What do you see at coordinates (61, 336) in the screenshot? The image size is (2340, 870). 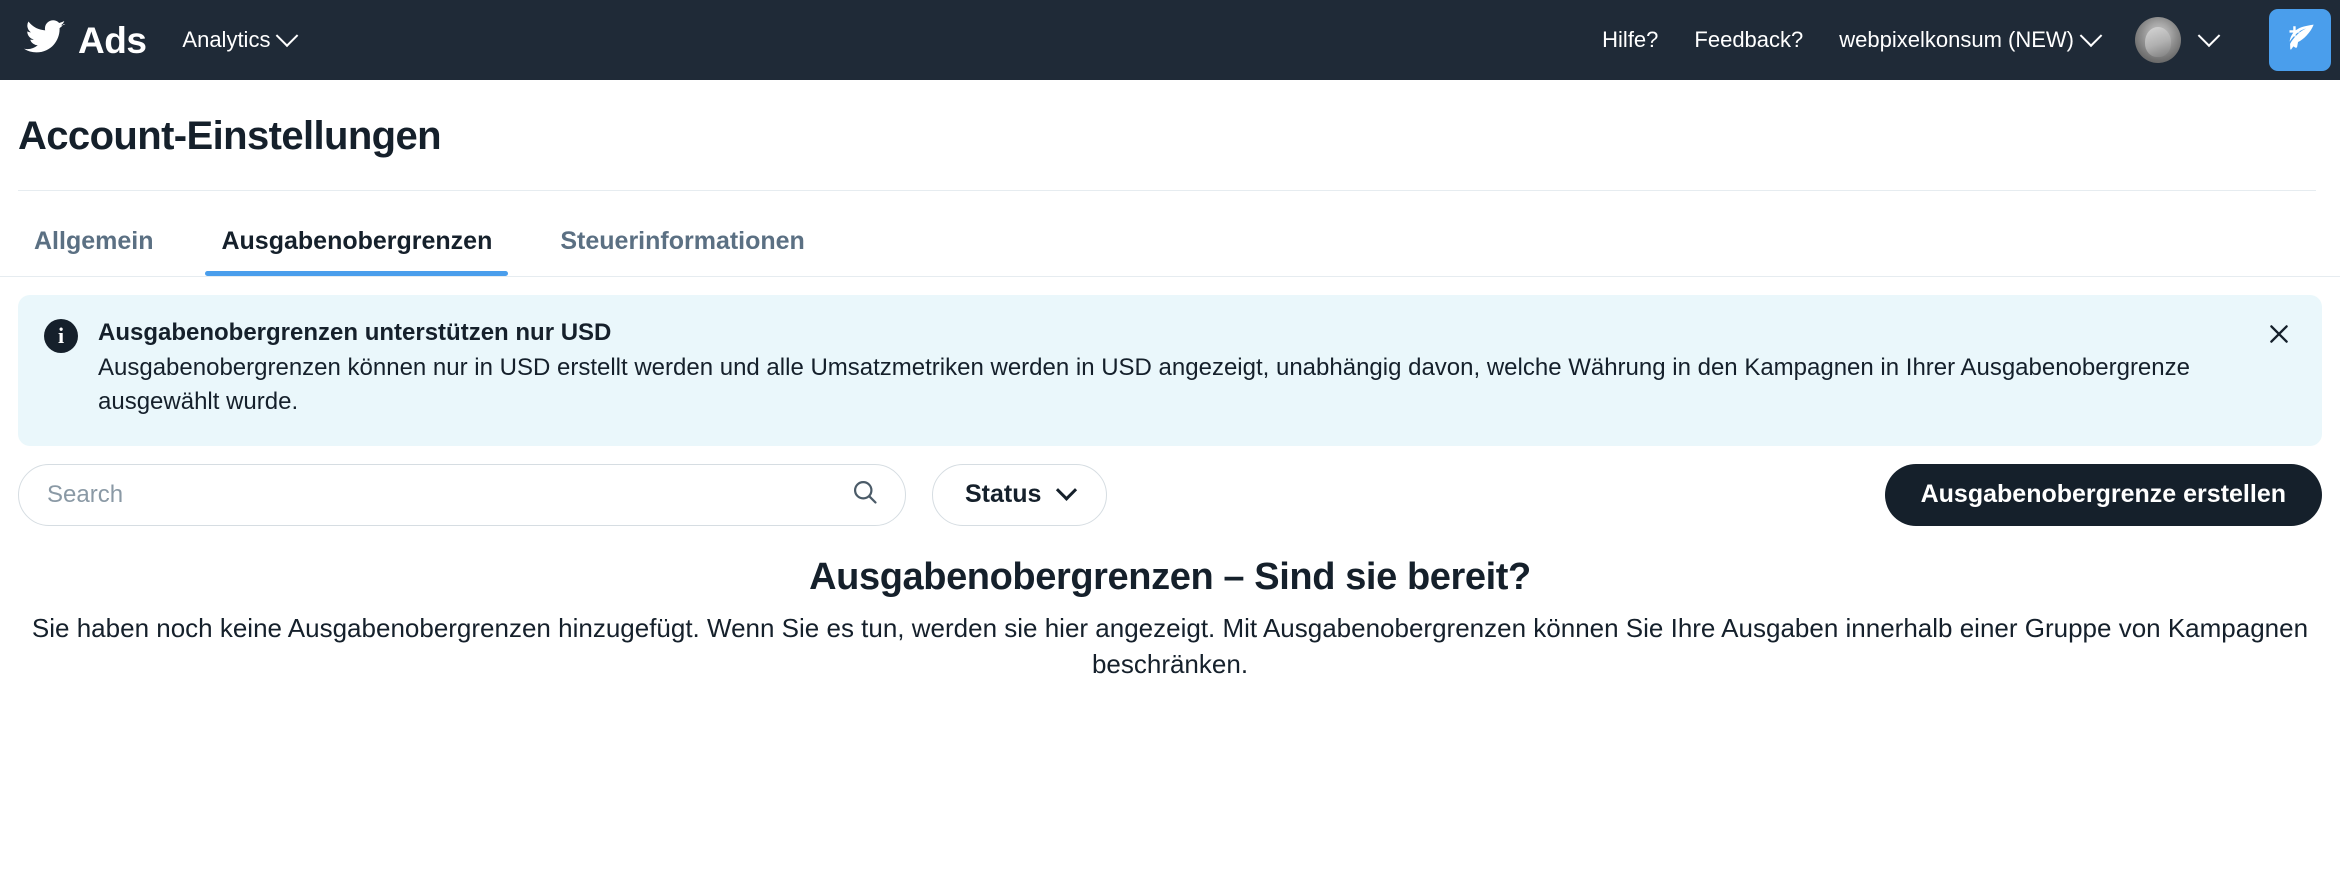 I see `info-icon: i` at bounding box center [61, 336].